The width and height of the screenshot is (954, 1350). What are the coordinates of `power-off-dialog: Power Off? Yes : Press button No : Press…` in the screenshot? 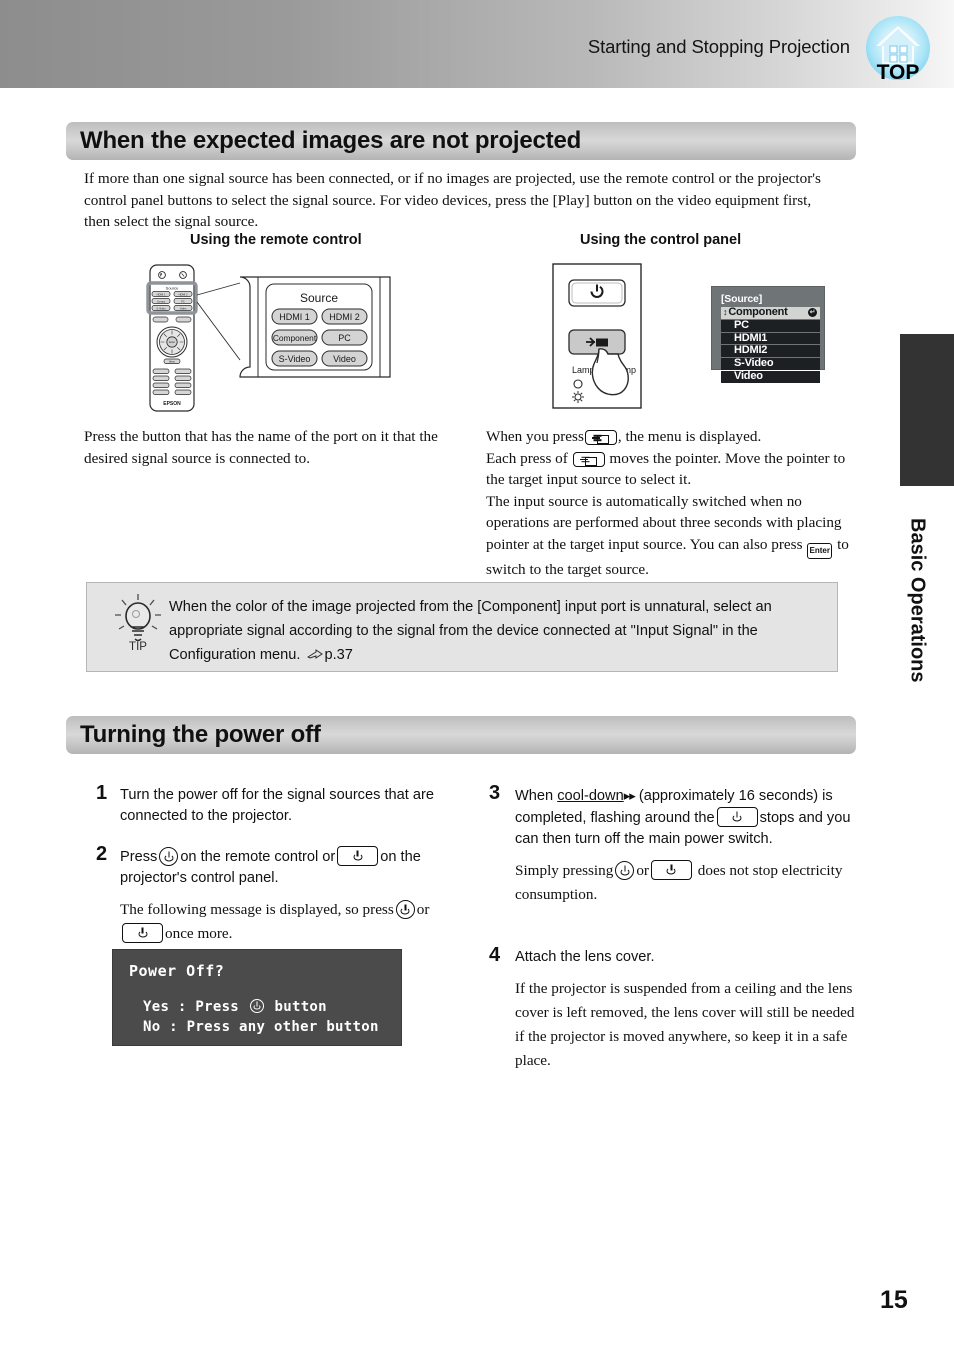 It's located at (257, 997).